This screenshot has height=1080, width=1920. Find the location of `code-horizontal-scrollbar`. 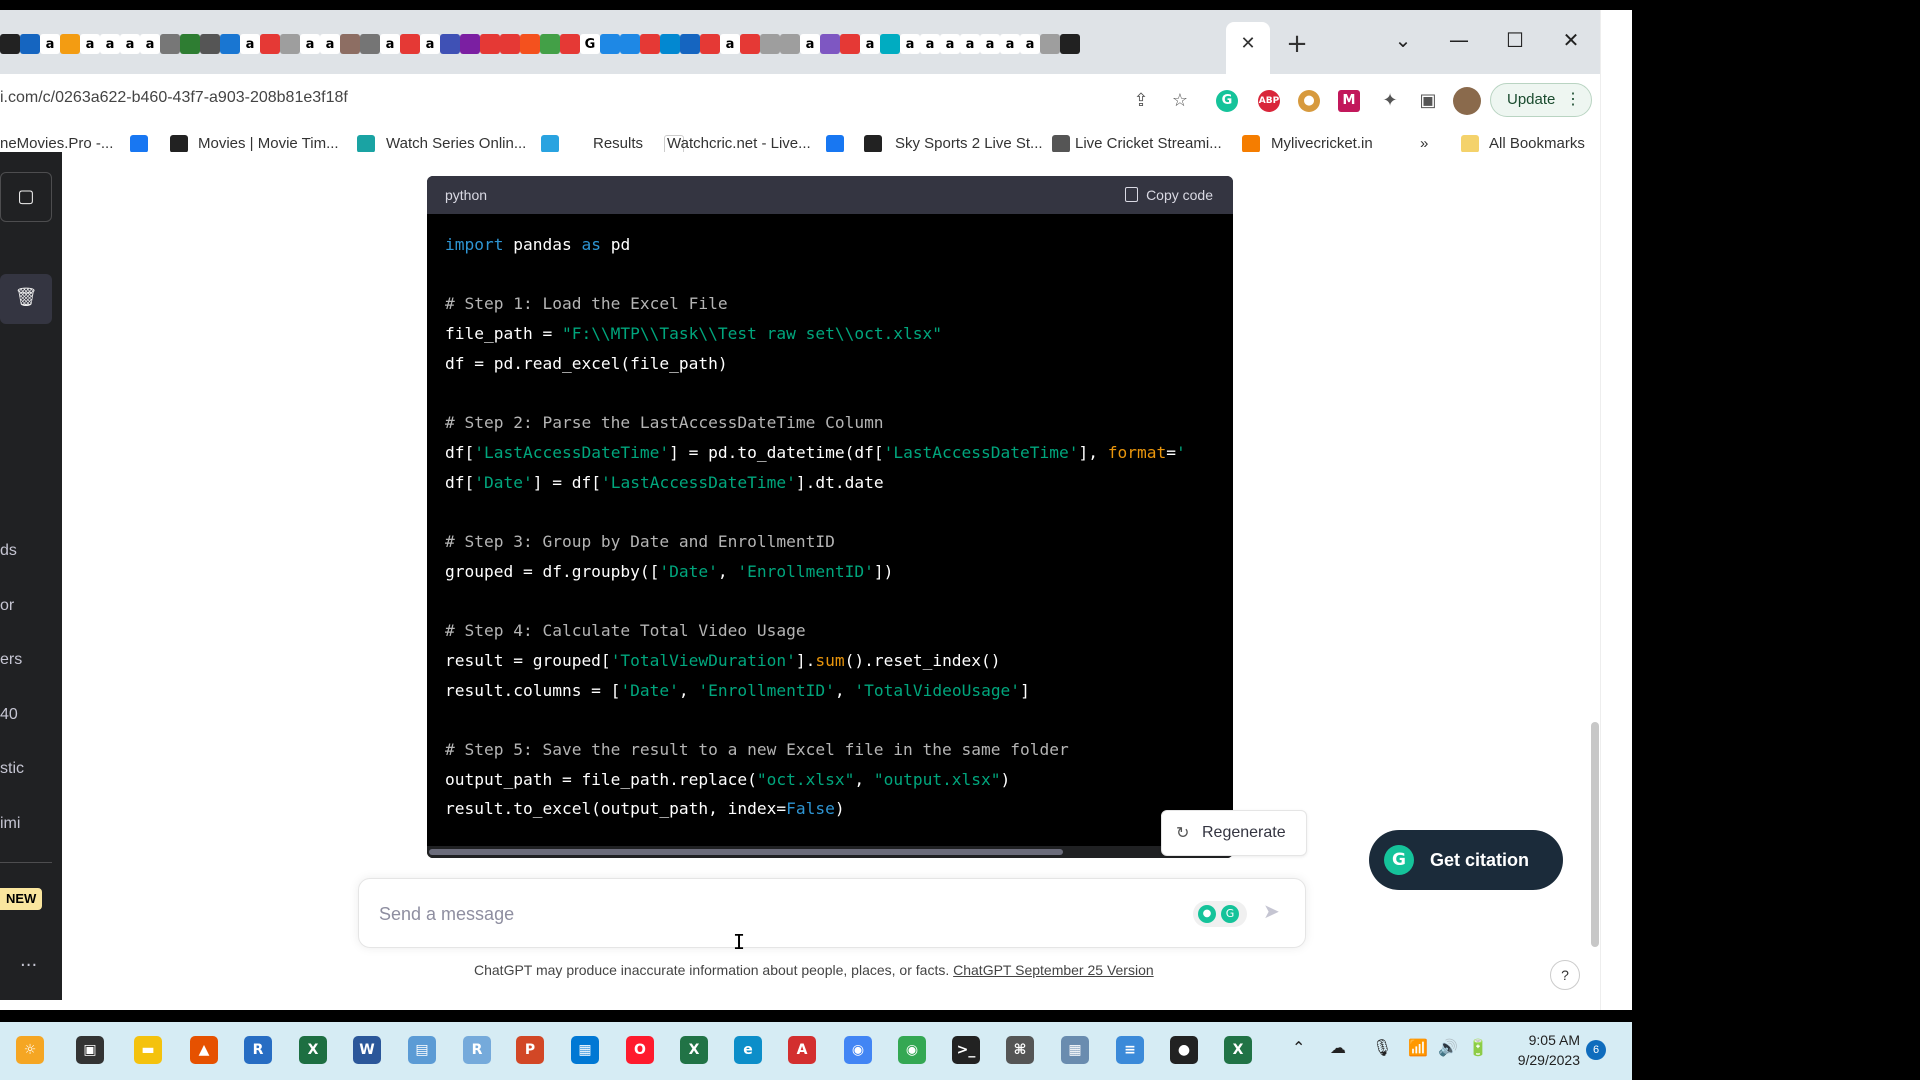

code-horizontal-scrollbar is located at coordinates (830, 852).